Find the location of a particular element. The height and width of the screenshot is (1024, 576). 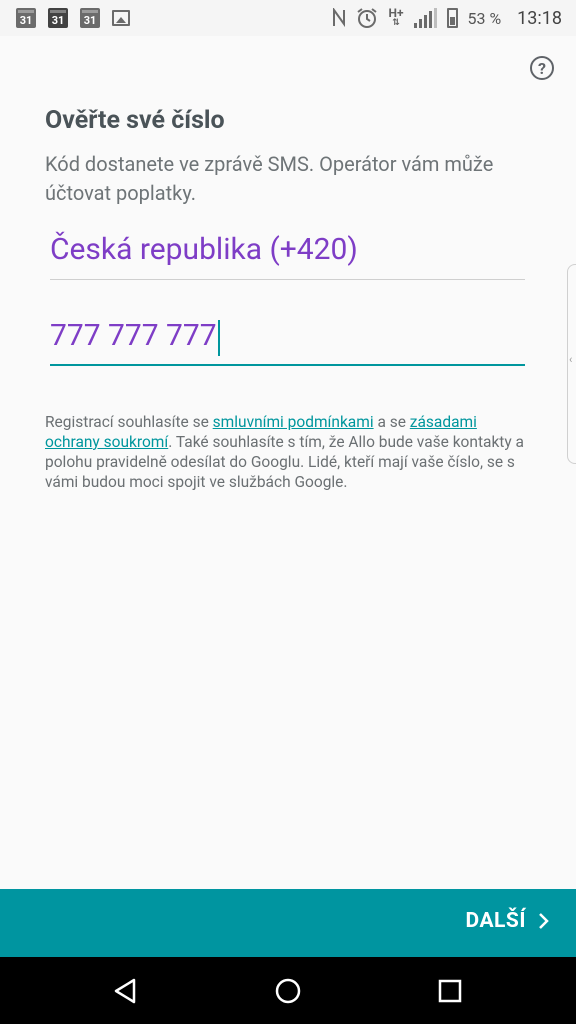

system-navigation-bar is located at coordinates (288, 990).